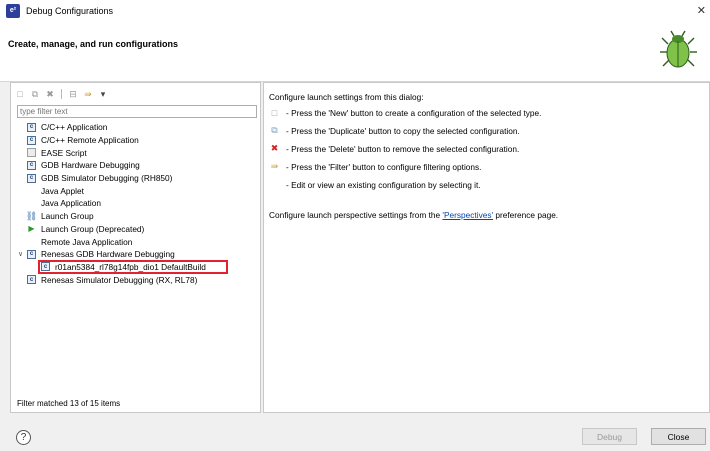 This screenshot has width=710, height=451. What do you see at coordinates (108, 254) in the screenshot?
I see `tree-item-label: Renesas GDB Hardware Debugging` at bounding box center [108, 254].